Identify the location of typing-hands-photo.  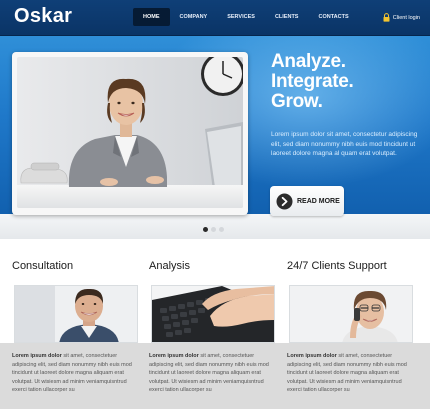
(213, 314).